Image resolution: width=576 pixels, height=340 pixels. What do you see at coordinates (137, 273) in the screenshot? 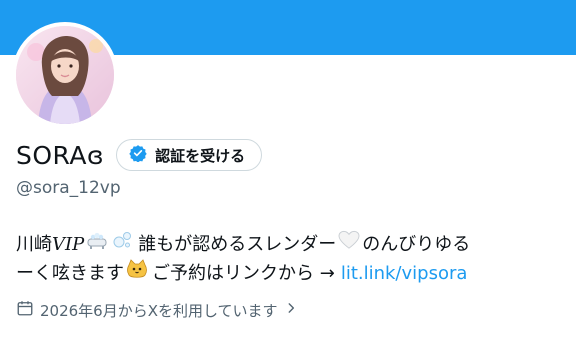
I see `cat-emoji` at bounding box center [137, 273].